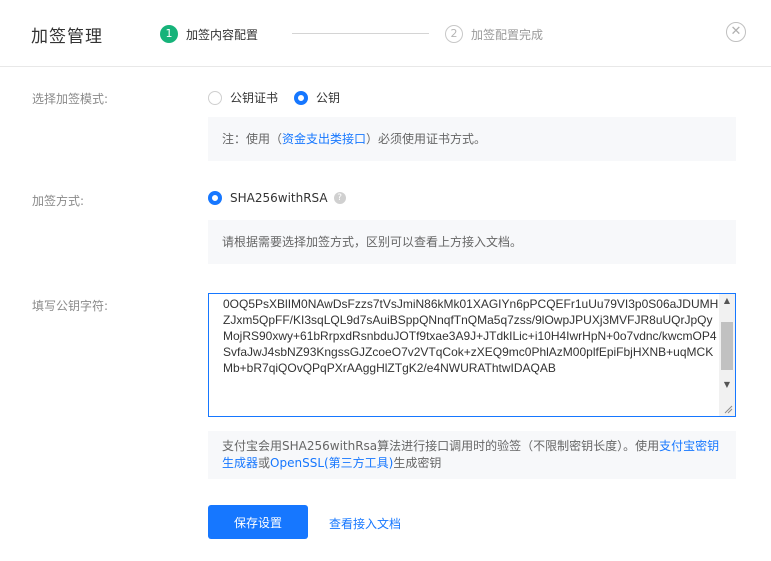 This screenshot has height=561, width=771. What do you see at coordinates (58, 201) in the screenshot?
I see `sign-method-label: 加签方式:` at bounding box center [58, 201].